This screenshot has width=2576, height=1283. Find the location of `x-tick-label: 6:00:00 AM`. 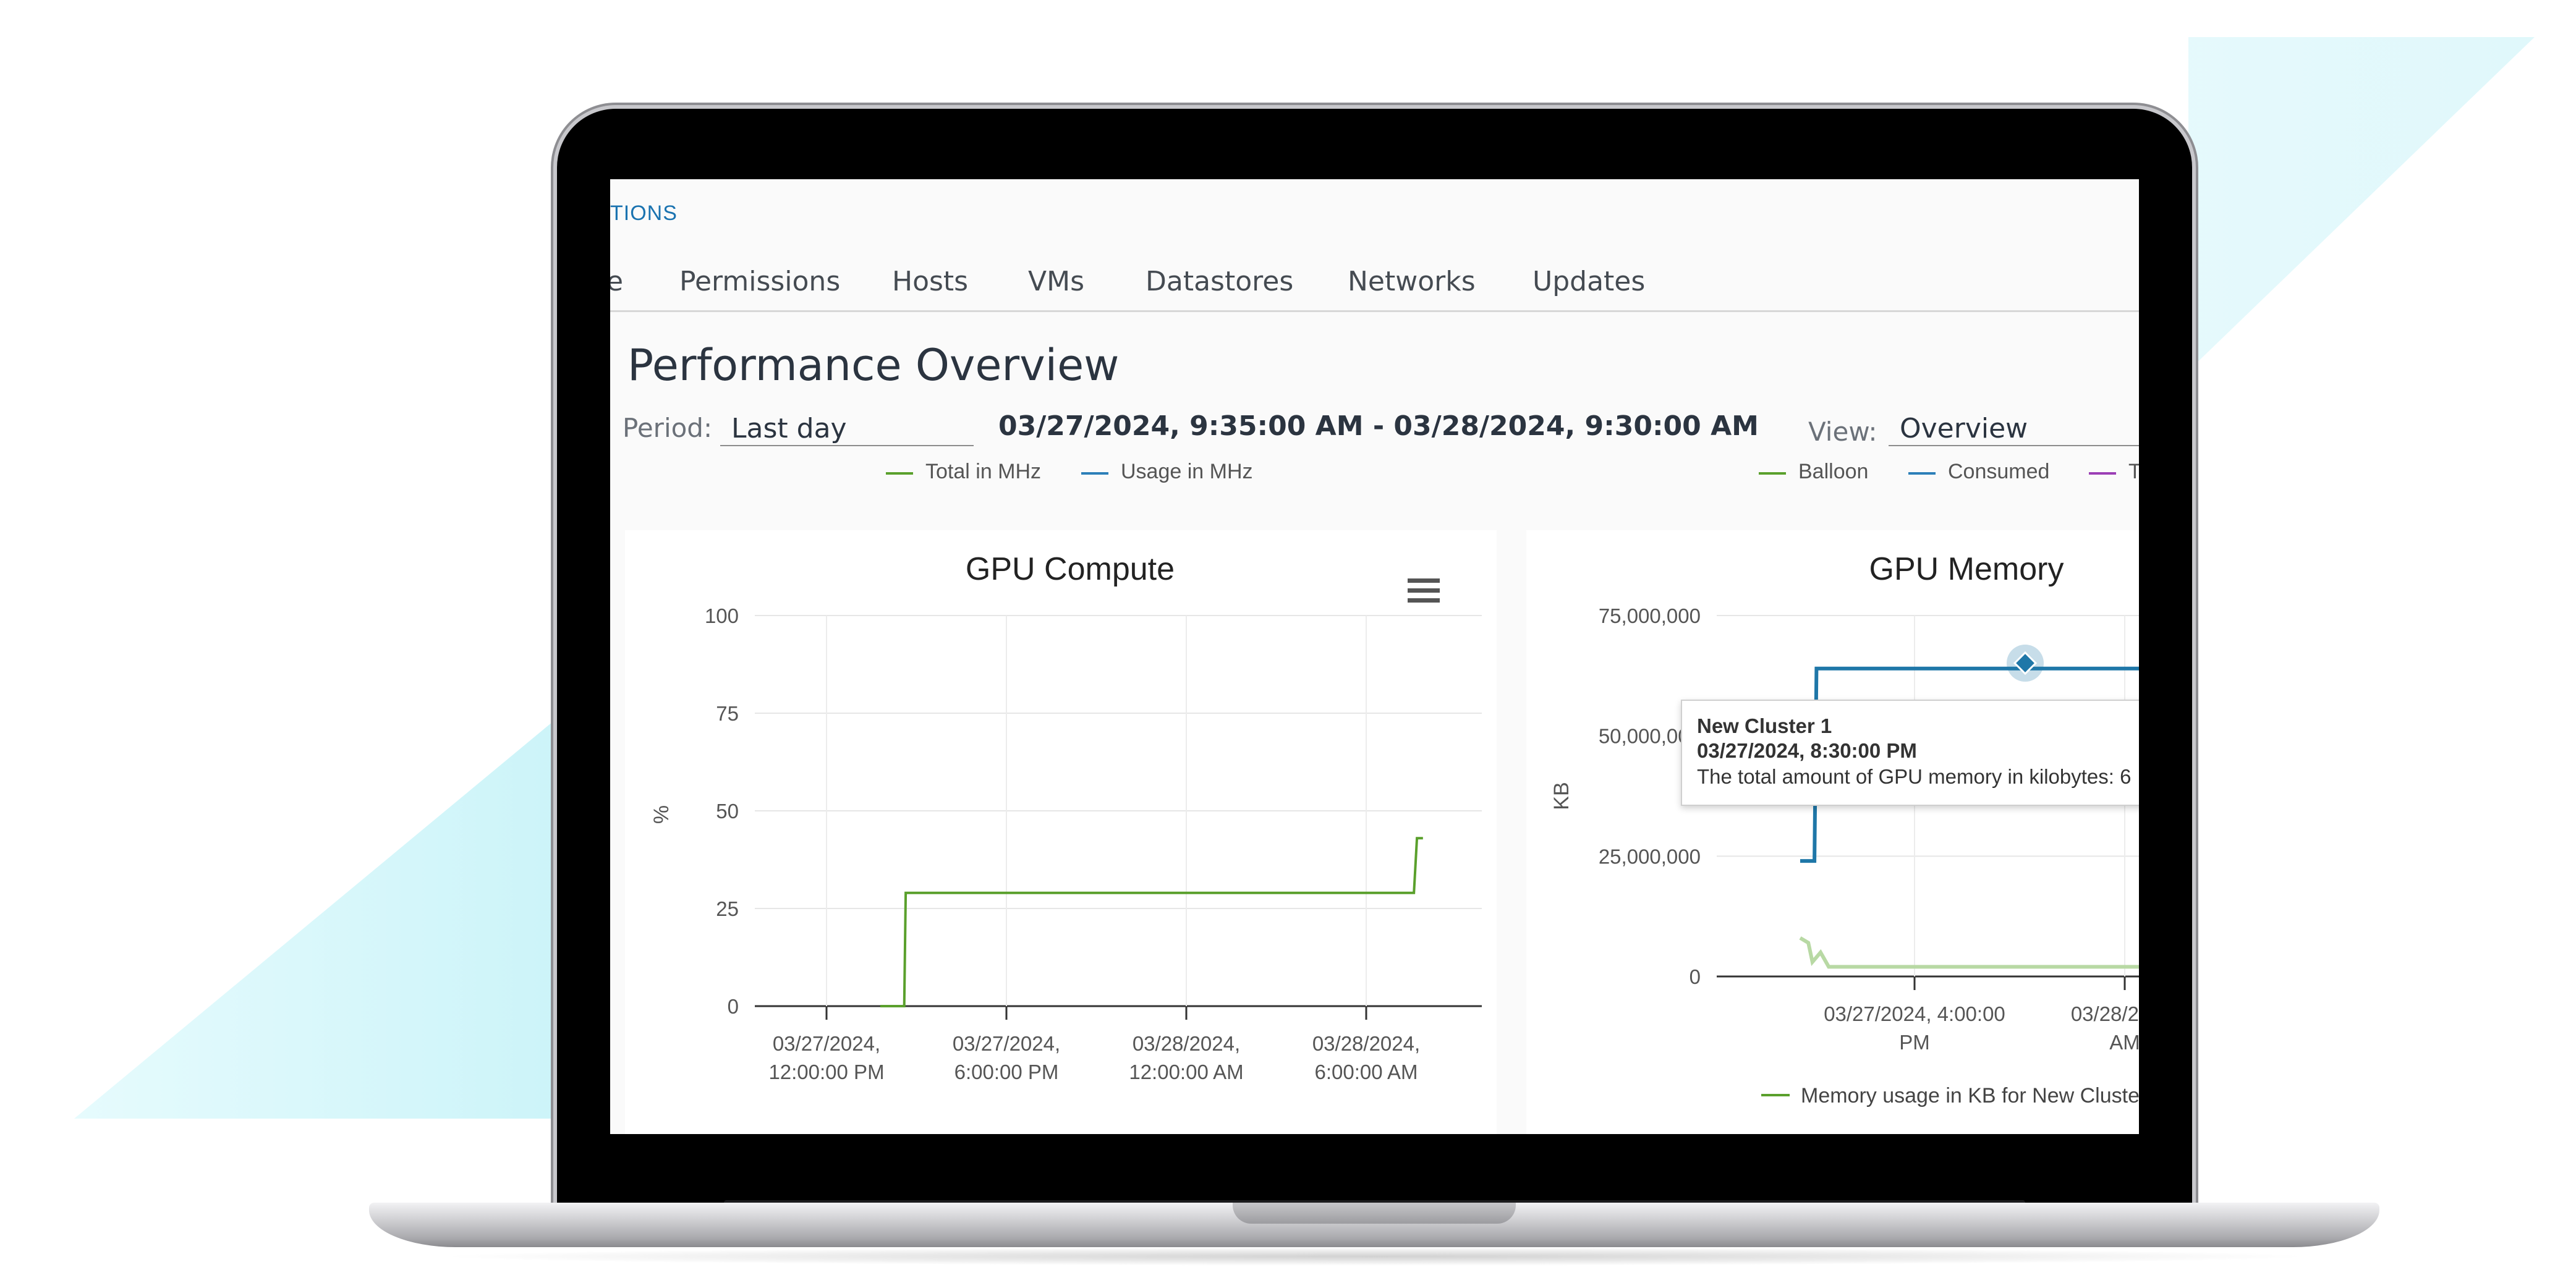

x-tick-label: 6:00:00 AM is located at coordinates (1366, 1072).